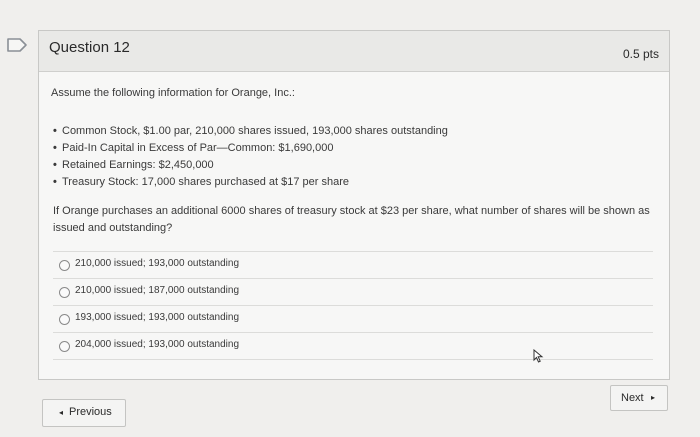  I want to click on previous-button: ◂ Previous, so click(84, 413).